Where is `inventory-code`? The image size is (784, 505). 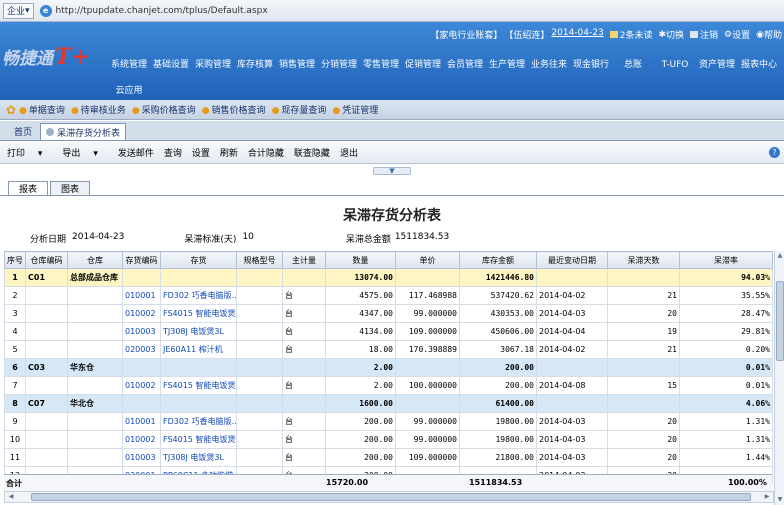
inventory-code is located at coordinates (141, 277).